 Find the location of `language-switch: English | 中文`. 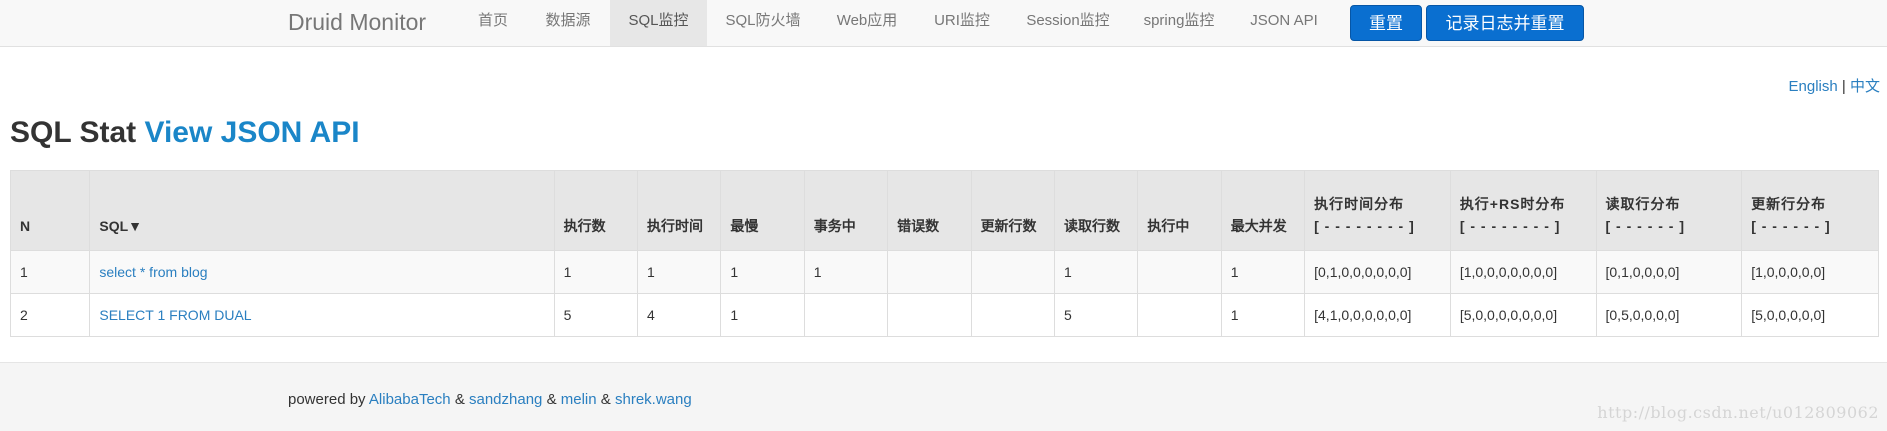

language-switch: English | 中文 is located at coordinates (1834, 85).